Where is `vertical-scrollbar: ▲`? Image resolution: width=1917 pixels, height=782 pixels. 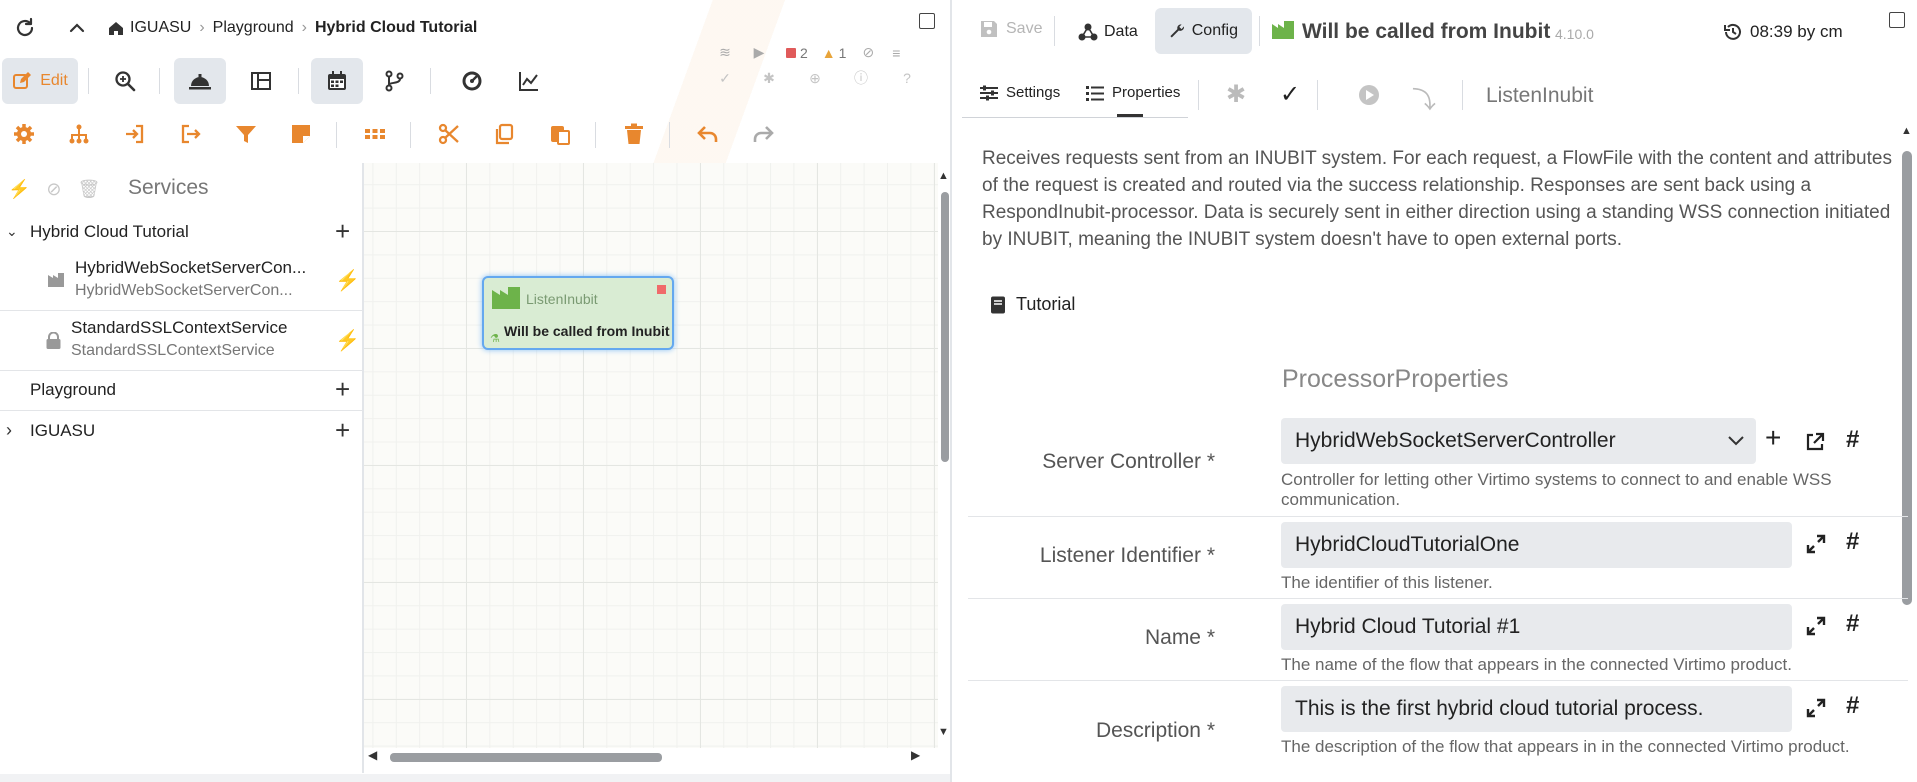
vertical-scrollbar: ▲ is located at coordinates (1907, 453).